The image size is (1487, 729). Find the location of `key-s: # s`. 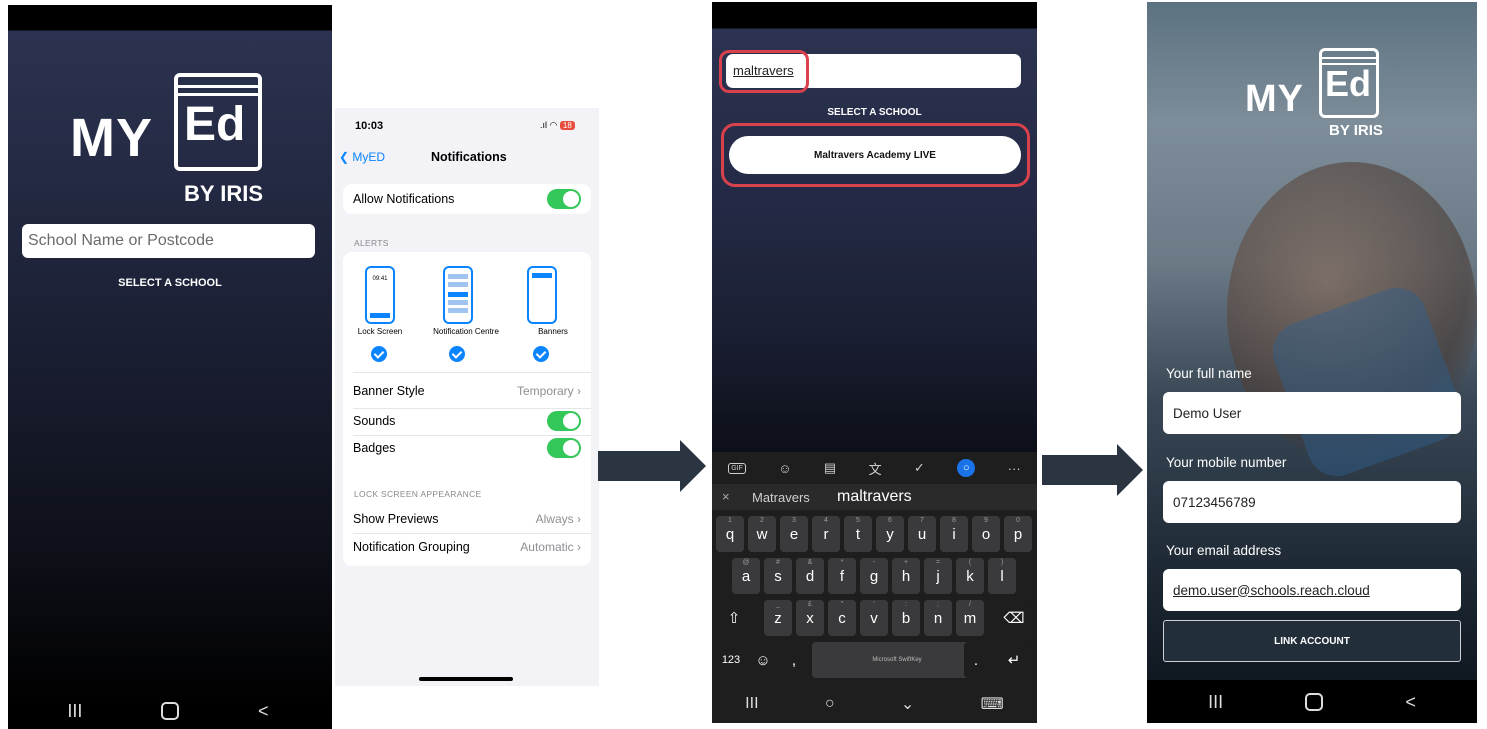

key-s: # s is located at coordinates (778, 576).